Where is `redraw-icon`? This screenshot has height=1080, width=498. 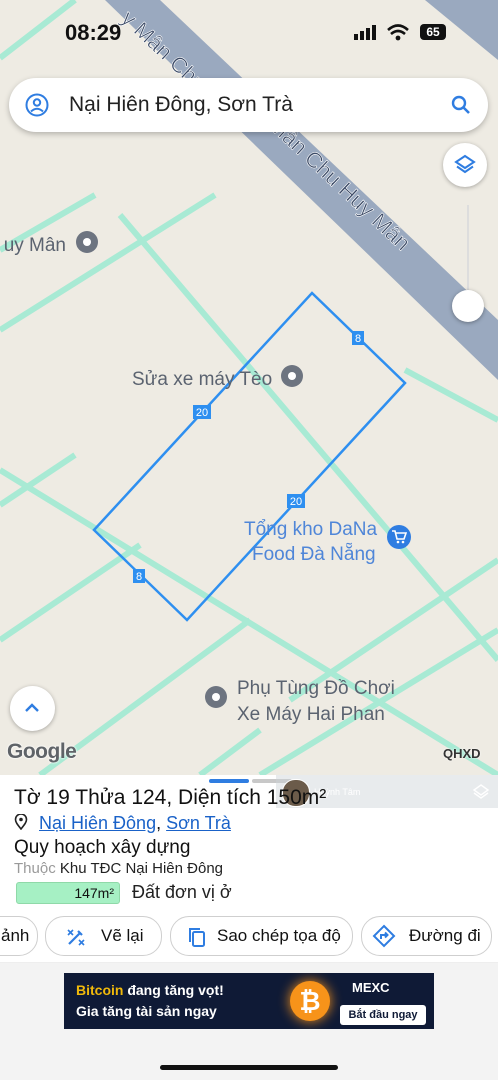 redraw-icon is located at coordinates (76, 937).